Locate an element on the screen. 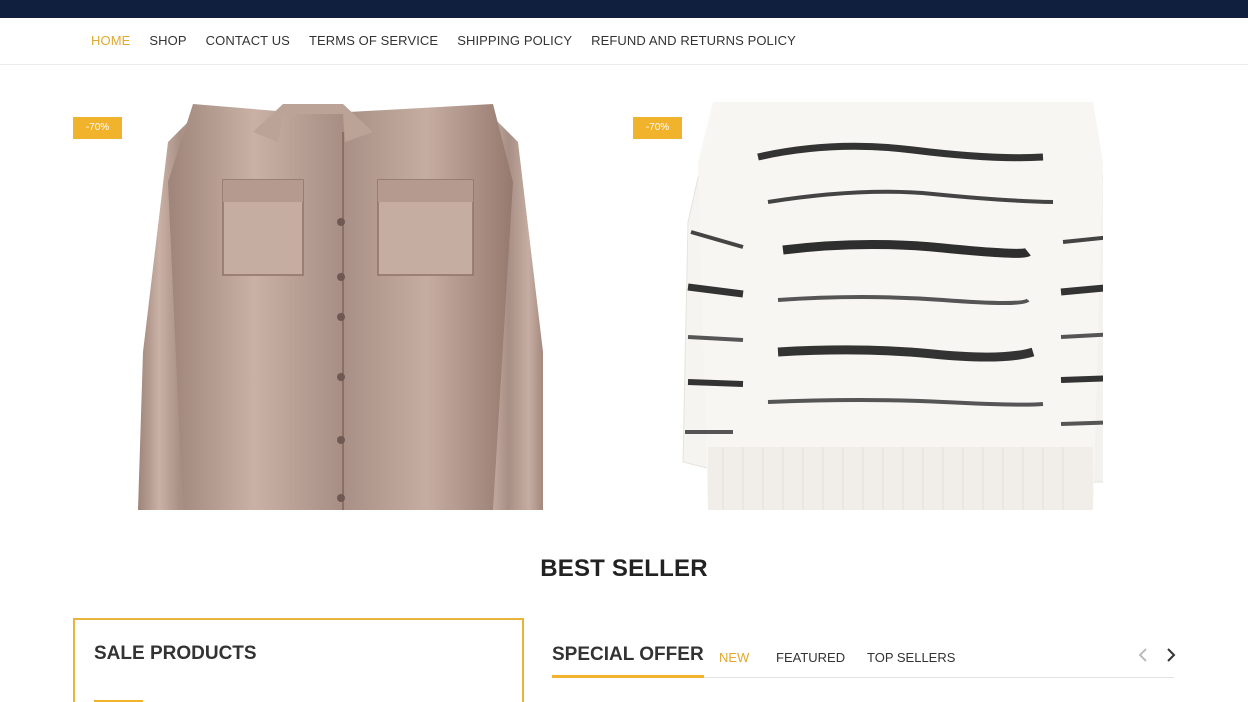 The width and height of the screenshot is (1248, 702). tab-new: NEW is located at coordinates (734, 657).